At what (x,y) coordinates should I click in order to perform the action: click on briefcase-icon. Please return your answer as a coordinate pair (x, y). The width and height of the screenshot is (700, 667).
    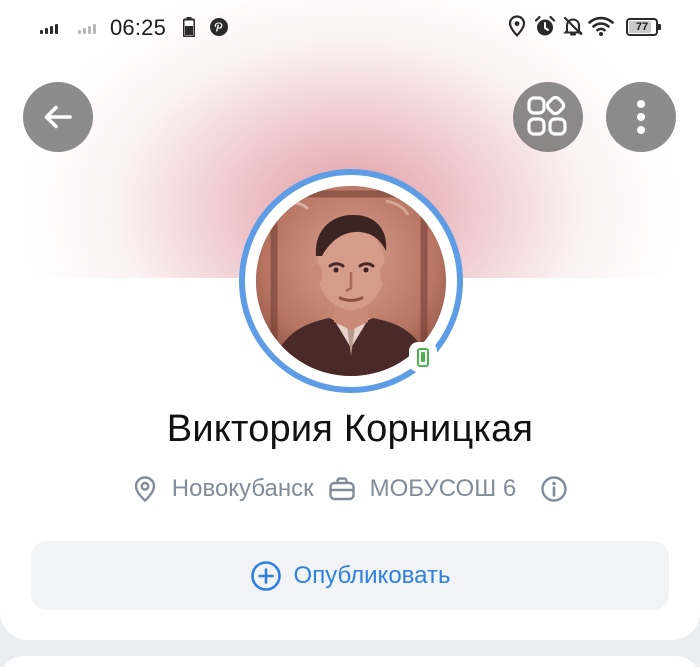
    Looking at the image, I should click on (341, 489).